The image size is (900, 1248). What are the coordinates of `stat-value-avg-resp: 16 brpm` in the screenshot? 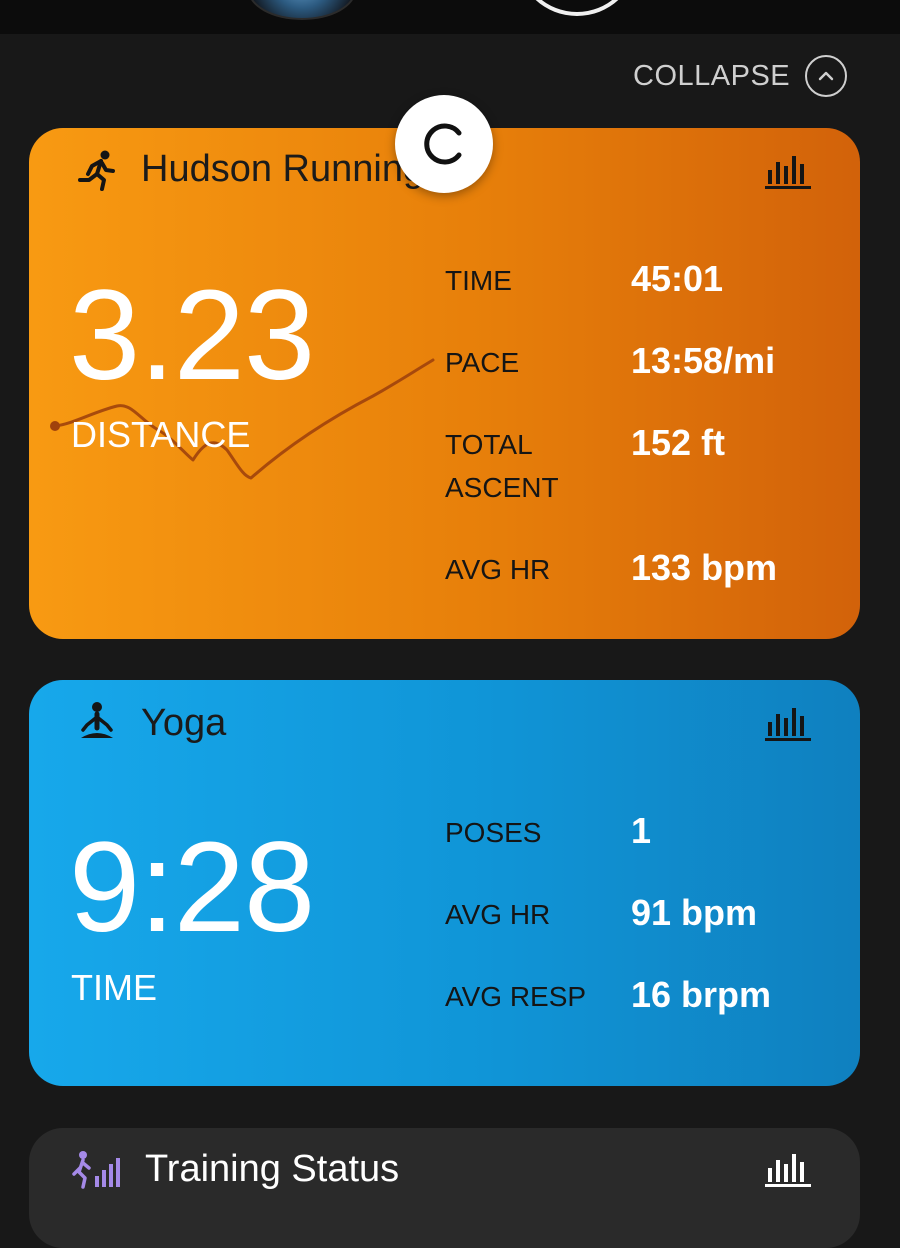 It's located at (701, 994).